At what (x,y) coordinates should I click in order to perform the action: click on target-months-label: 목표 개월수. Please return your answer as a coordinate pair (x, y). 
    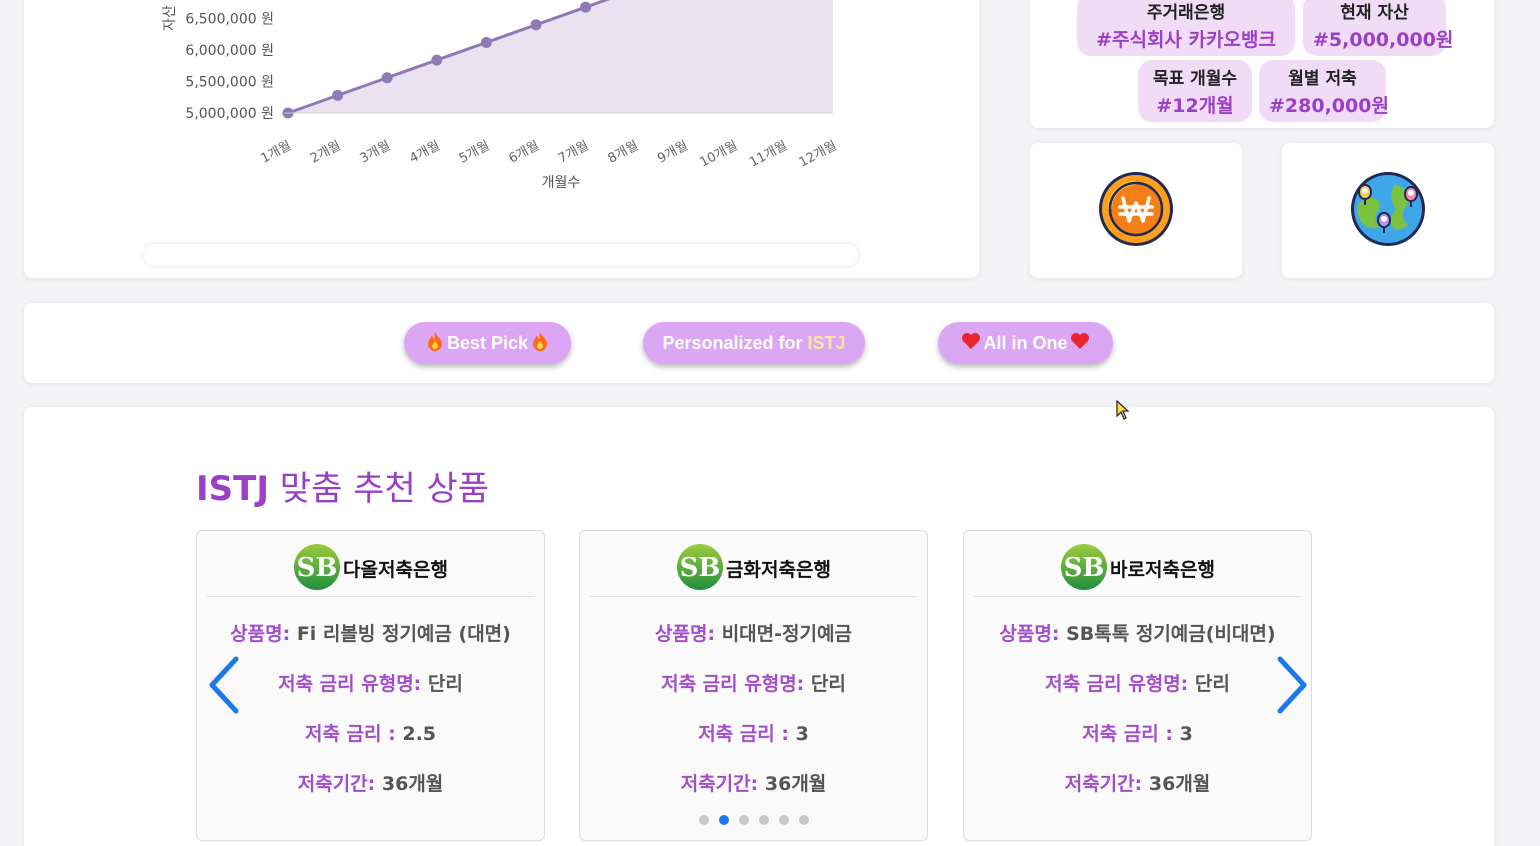
    Looking at the image, I should click on (1195, 79).